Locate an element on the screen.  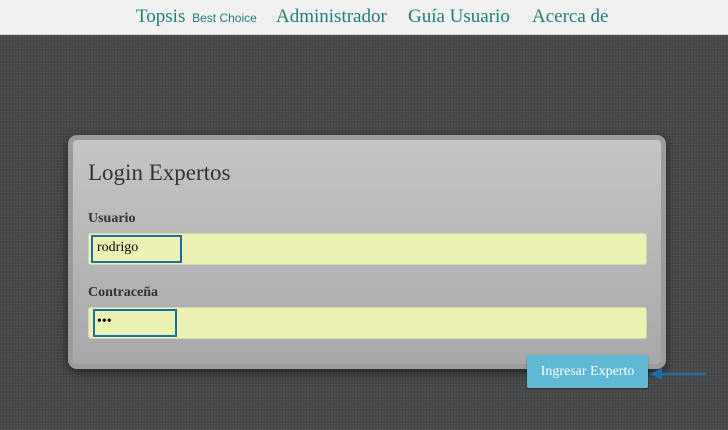
brand-name: Topsis is located at coordinates (161, 16).